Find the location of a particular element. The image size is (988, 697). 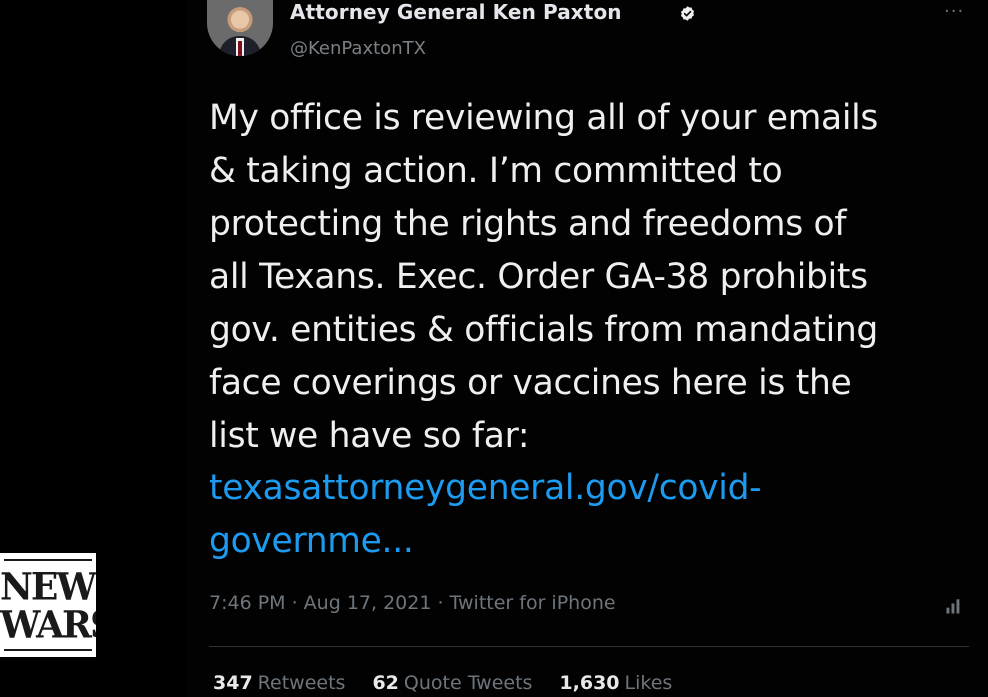

avatar-tie is located at coordinates (240, 48).